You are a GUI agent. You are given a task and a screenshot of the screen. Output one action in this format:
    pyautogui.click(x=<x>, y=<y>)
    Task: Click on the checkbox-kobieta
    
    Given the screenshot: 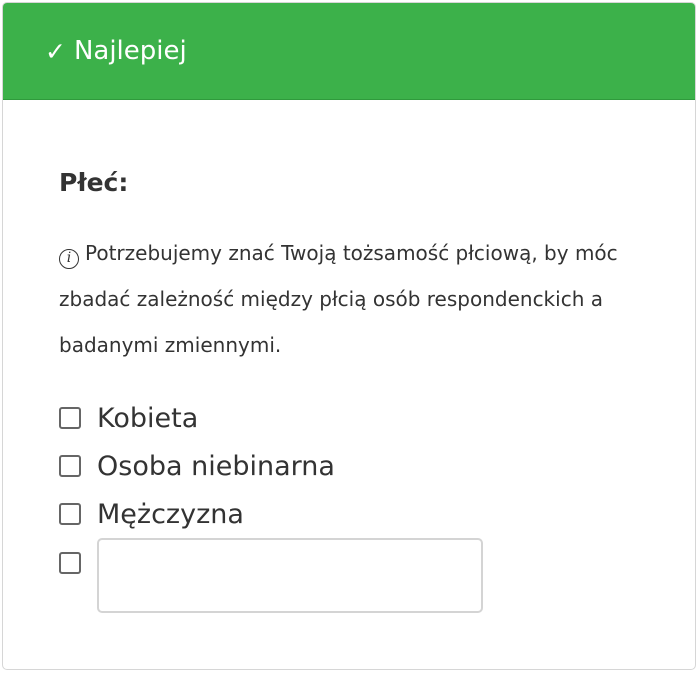 What is the action you would take?
    pyautogui.click(x=70, y=418)
    